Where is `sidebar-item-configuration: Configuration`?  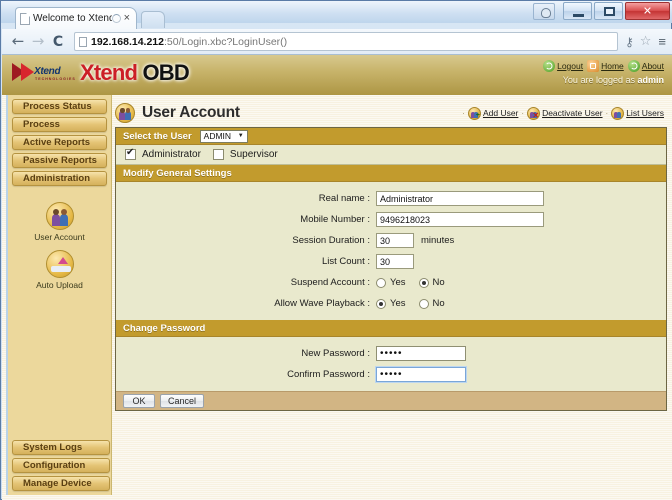 sidebar-item-configuration: Configuration is located at coordinates (61, 465).